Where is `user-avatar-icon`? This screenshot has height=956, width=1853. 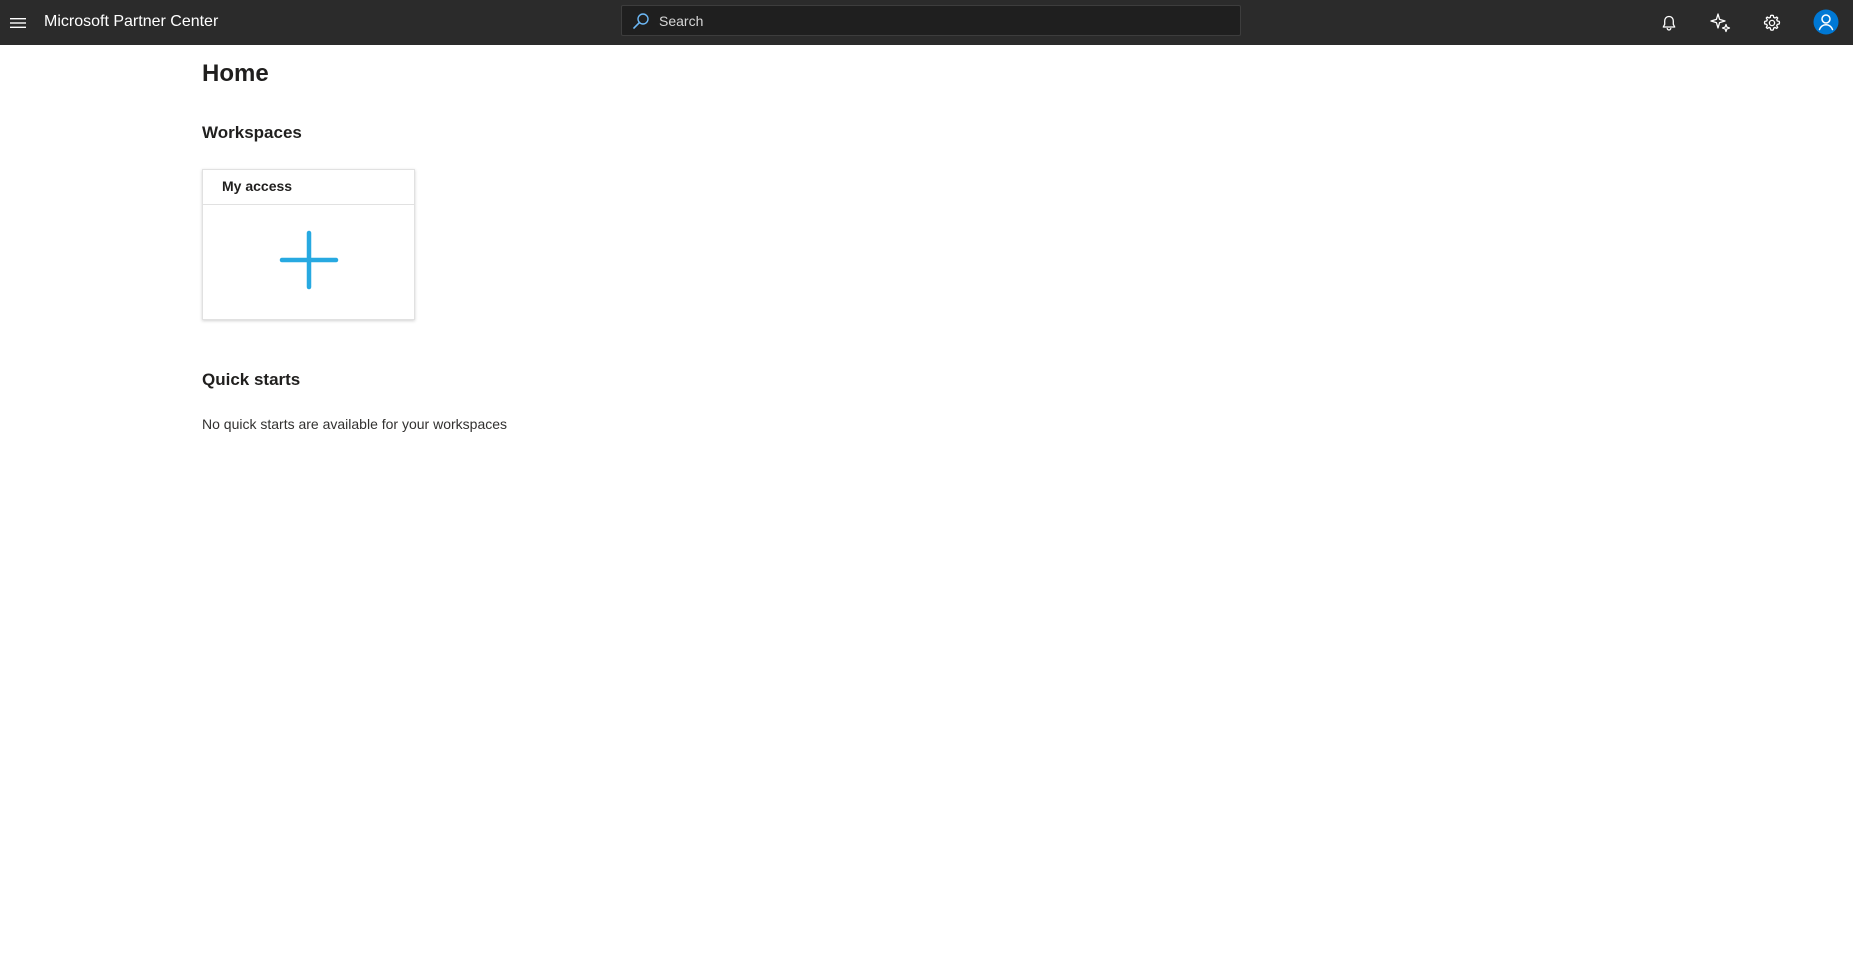 user-avatar-icon is located at coordinates (1826, 22).